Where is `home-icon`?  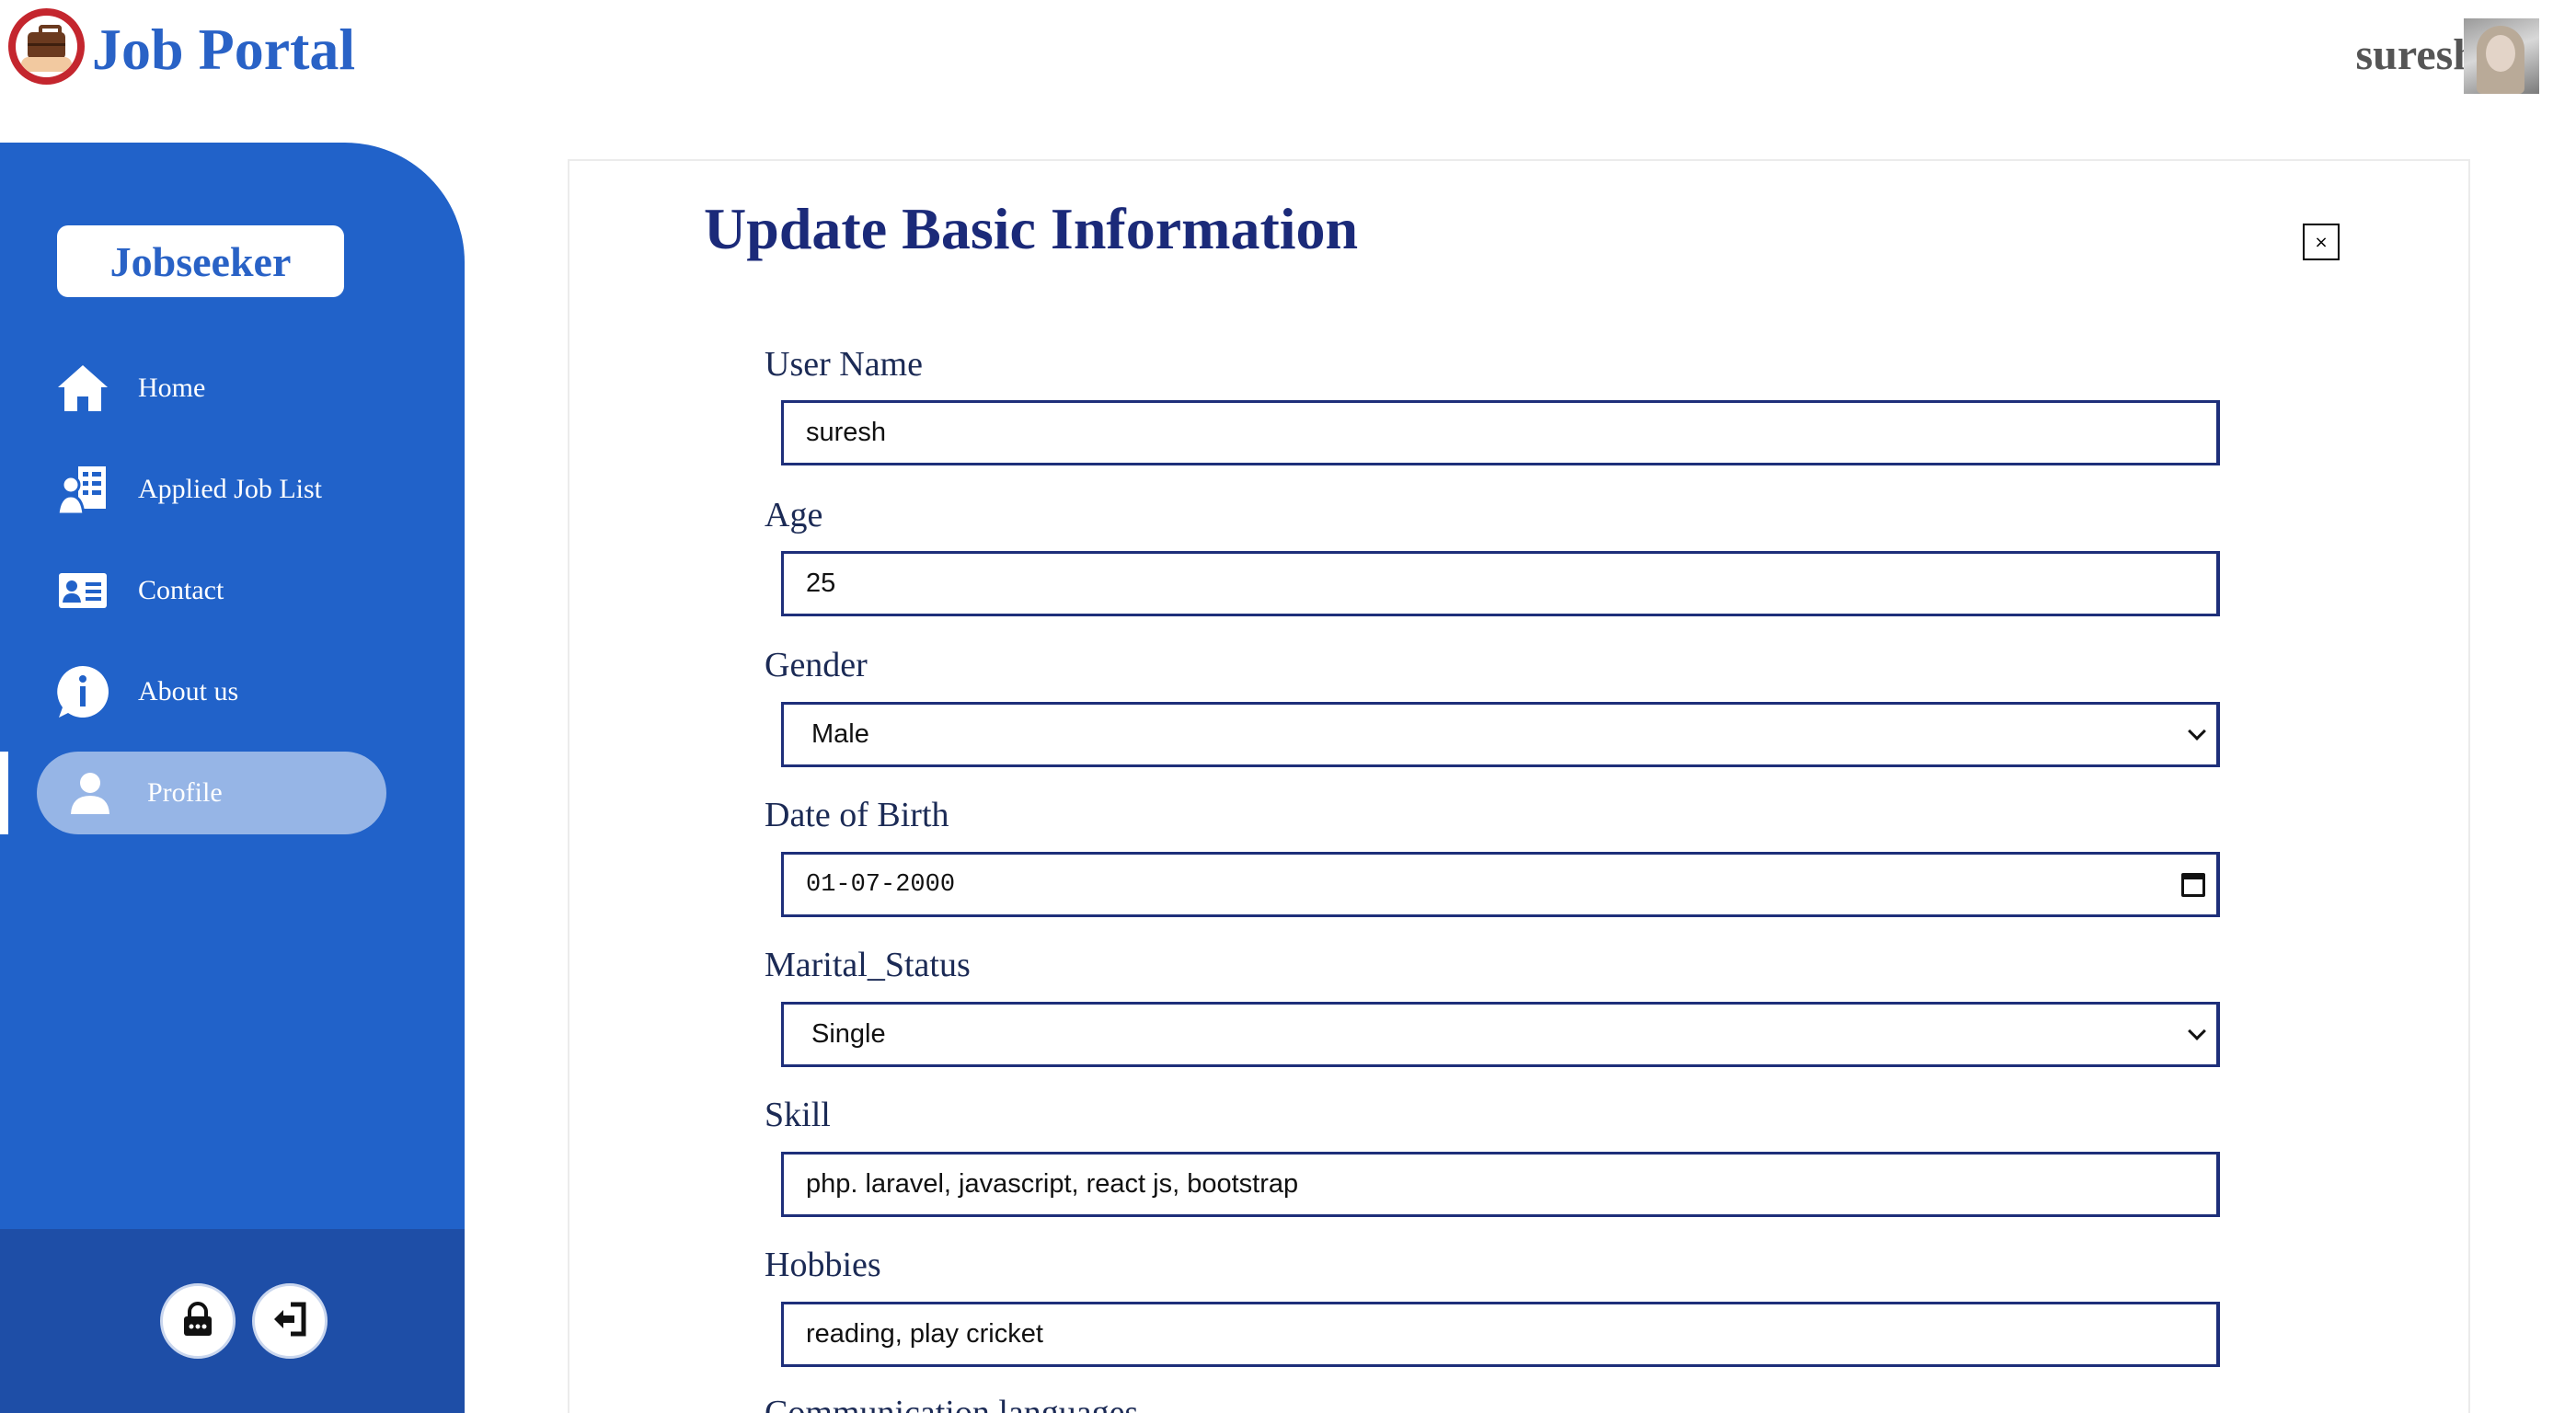 home-icon is located at coordinates (82, 388).